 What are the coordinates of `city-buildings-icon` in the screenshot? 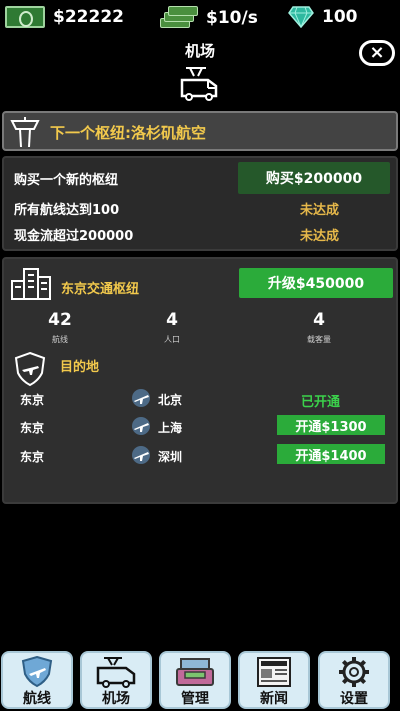 It's located at (31, 283).